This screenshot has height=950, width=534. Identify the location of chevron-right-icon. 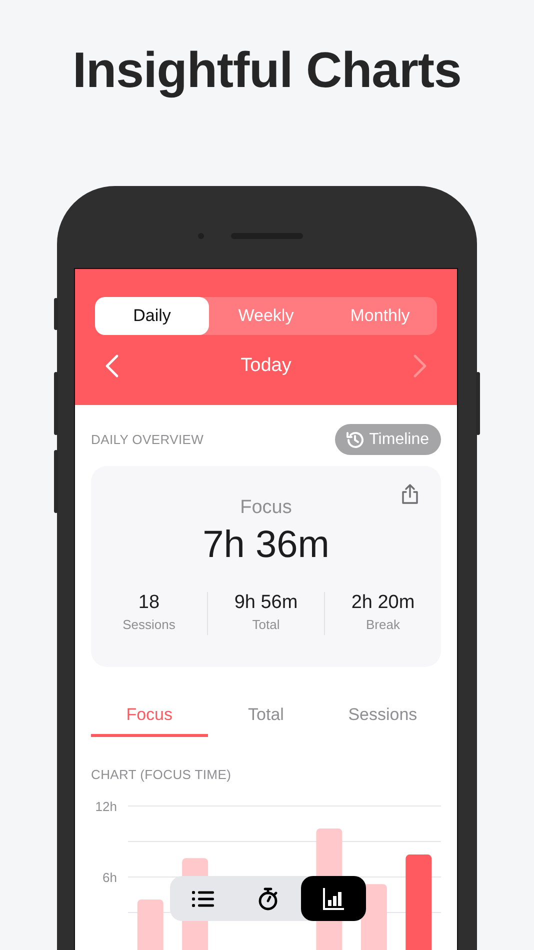
(419, 366).